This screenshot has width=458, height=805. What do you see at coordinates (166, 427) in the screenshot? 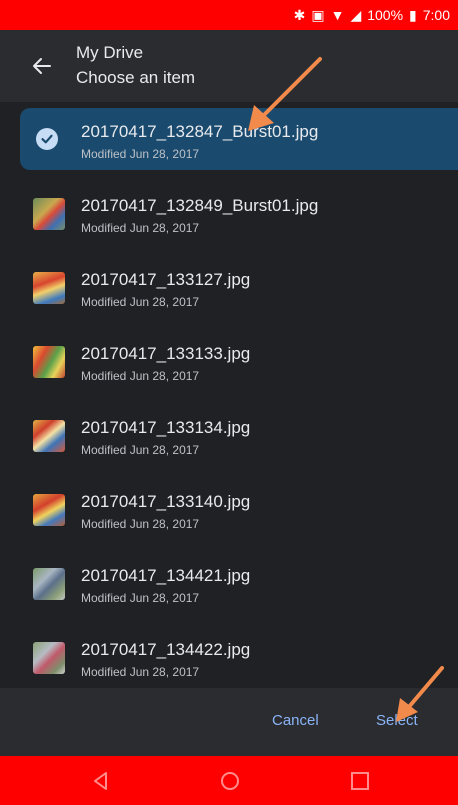
I see `file-name: 20170417_133134.jpg` at bounding box center [166, 427].